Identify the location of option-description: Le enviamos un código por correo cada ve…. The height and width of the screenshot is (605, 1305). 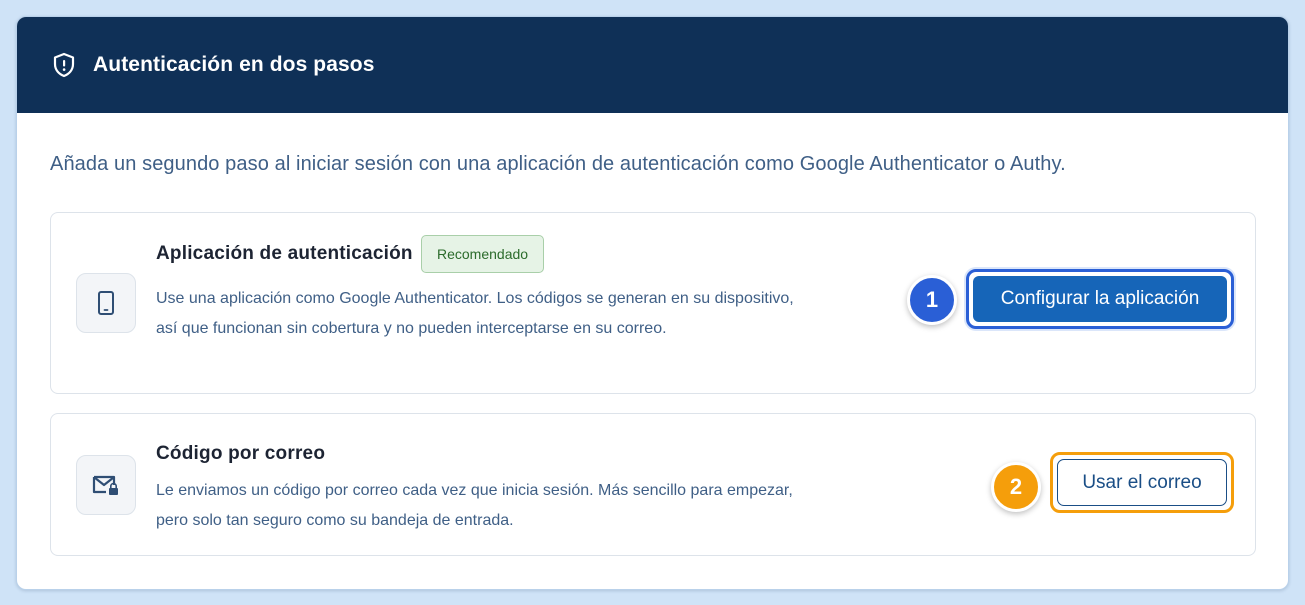
(474, 505).